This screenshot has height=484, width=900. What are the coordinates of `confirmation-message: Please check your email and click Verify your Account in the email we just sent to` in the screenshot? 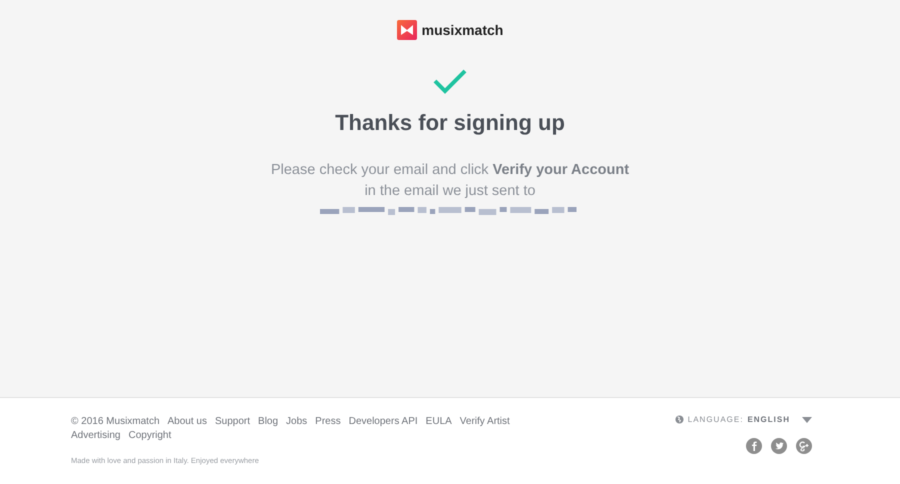 It's located at (450, 181).